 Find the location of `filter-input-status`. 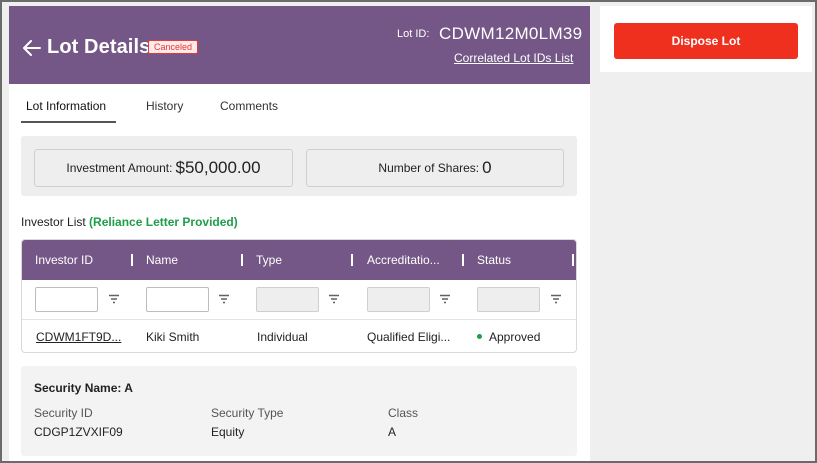

filter-input-status is located at coordinates (508, 299).